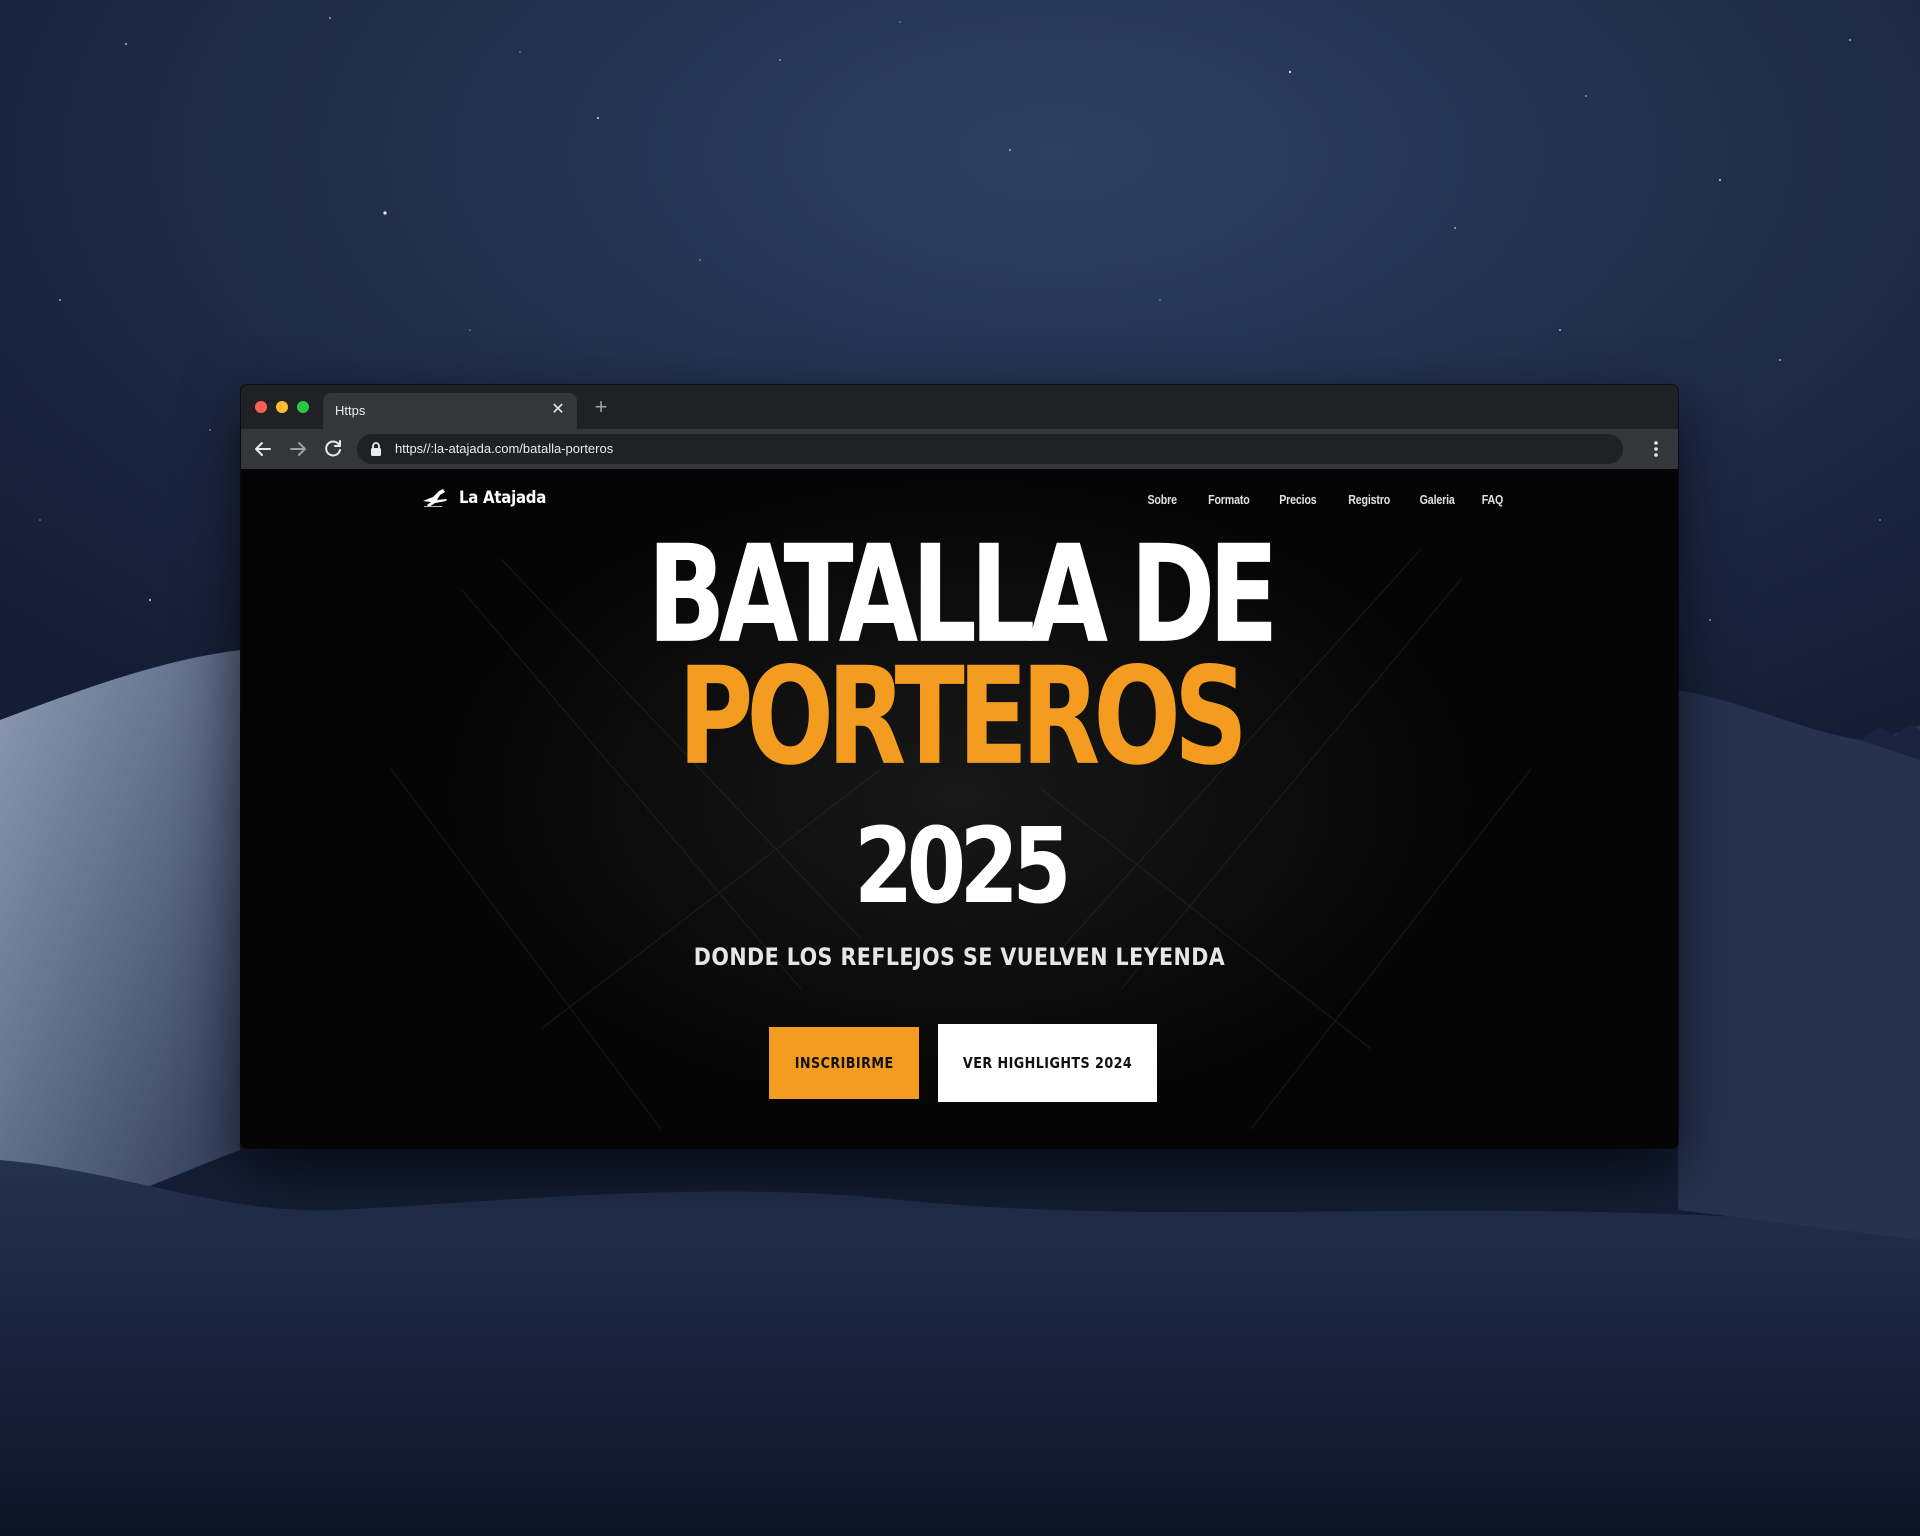  I want to click on site-logo: La Atajada, so click(489, 498).